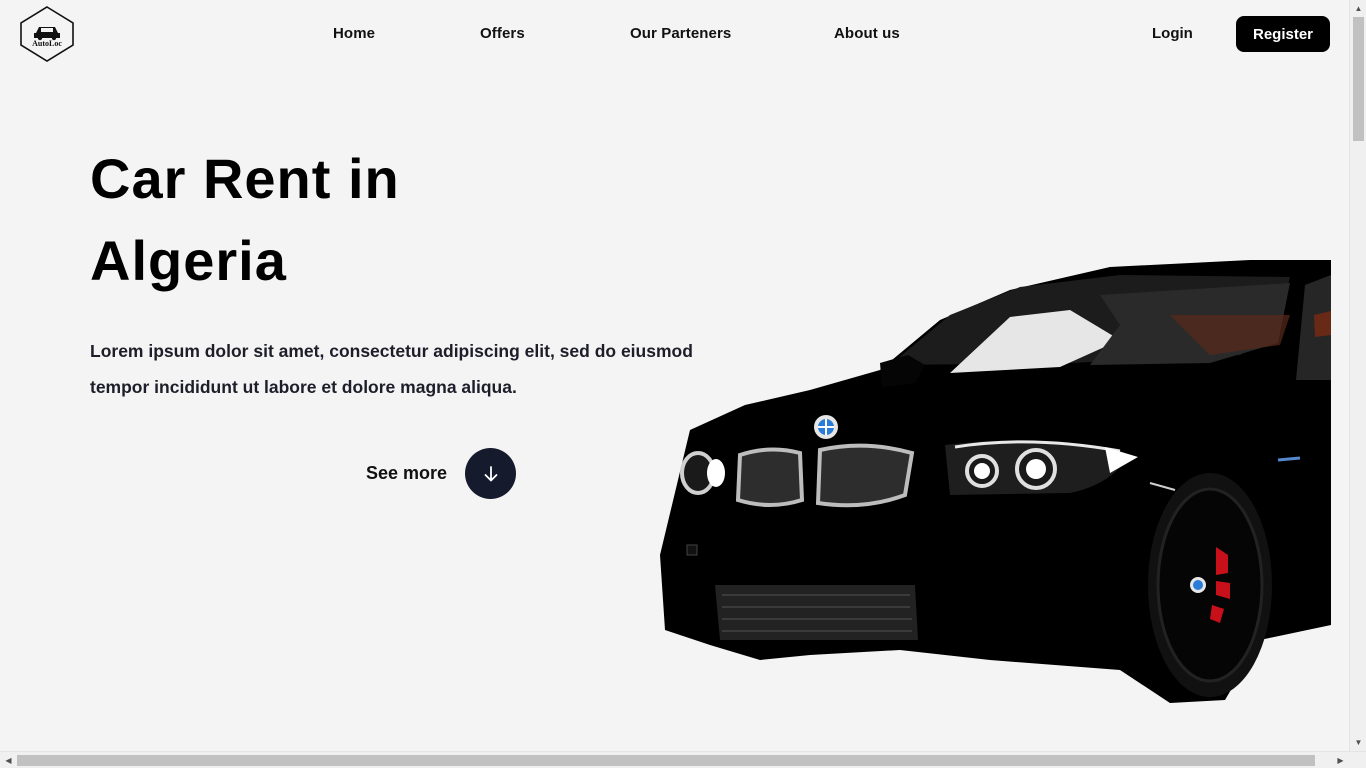  Describe the element at coordinates (350, 220) in the screenshot. I see `hero-title: Car Rent in Algeria` at that location.